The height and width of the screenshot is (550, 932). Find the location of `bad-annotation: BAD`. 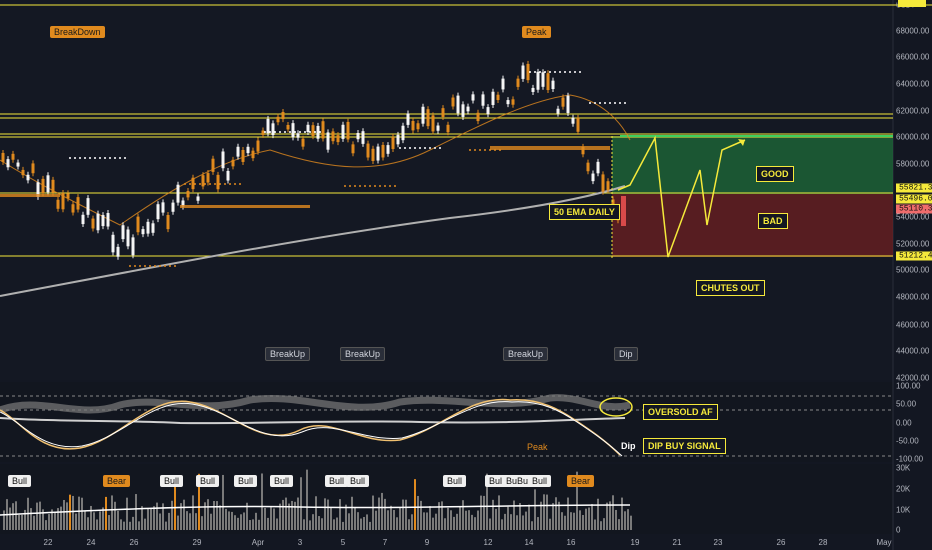

bad-annotation: BAD is located at coordinates (773, 221).